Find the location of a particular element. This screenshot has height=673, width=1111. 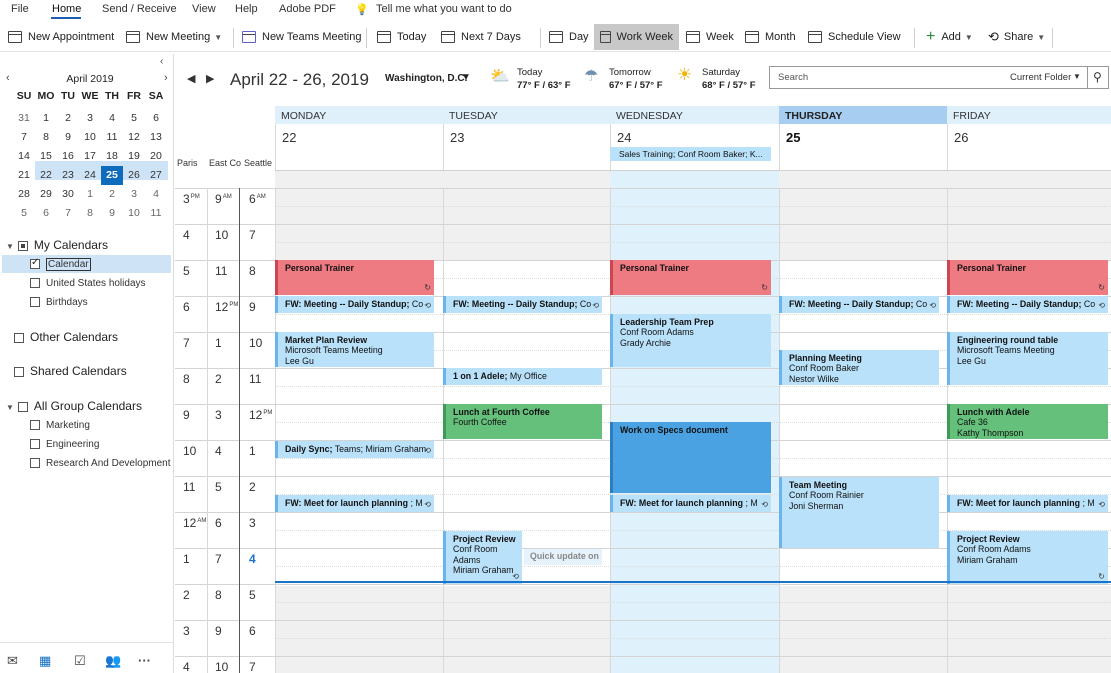

event-1on1-adele: 1 on 1 Adele; My Office is located at coordinates (522, 376).